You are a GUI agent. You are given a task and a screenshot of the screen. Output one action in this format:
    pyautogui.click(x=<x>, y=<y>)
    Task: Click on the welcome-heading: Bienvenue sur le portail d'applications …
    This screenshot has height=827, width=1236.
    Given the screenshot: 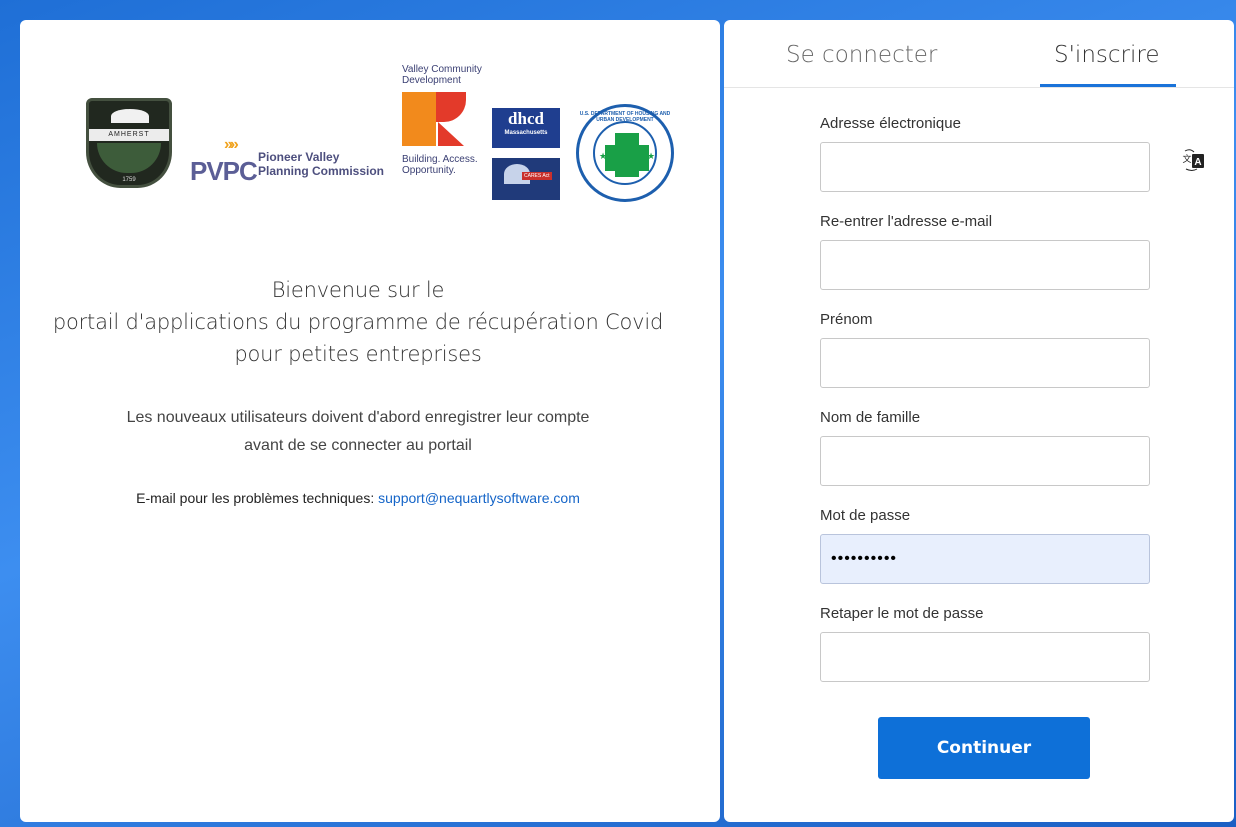 What is the action you would take?
    pyautogui.click(x=358, y=322)
    